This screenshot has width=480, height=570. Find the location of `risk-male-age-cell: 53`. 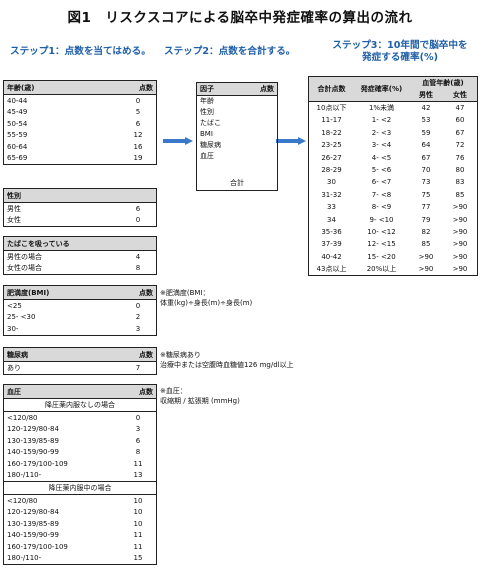

risk-male-age-cell: 53 is located at coordinates (426, 120).